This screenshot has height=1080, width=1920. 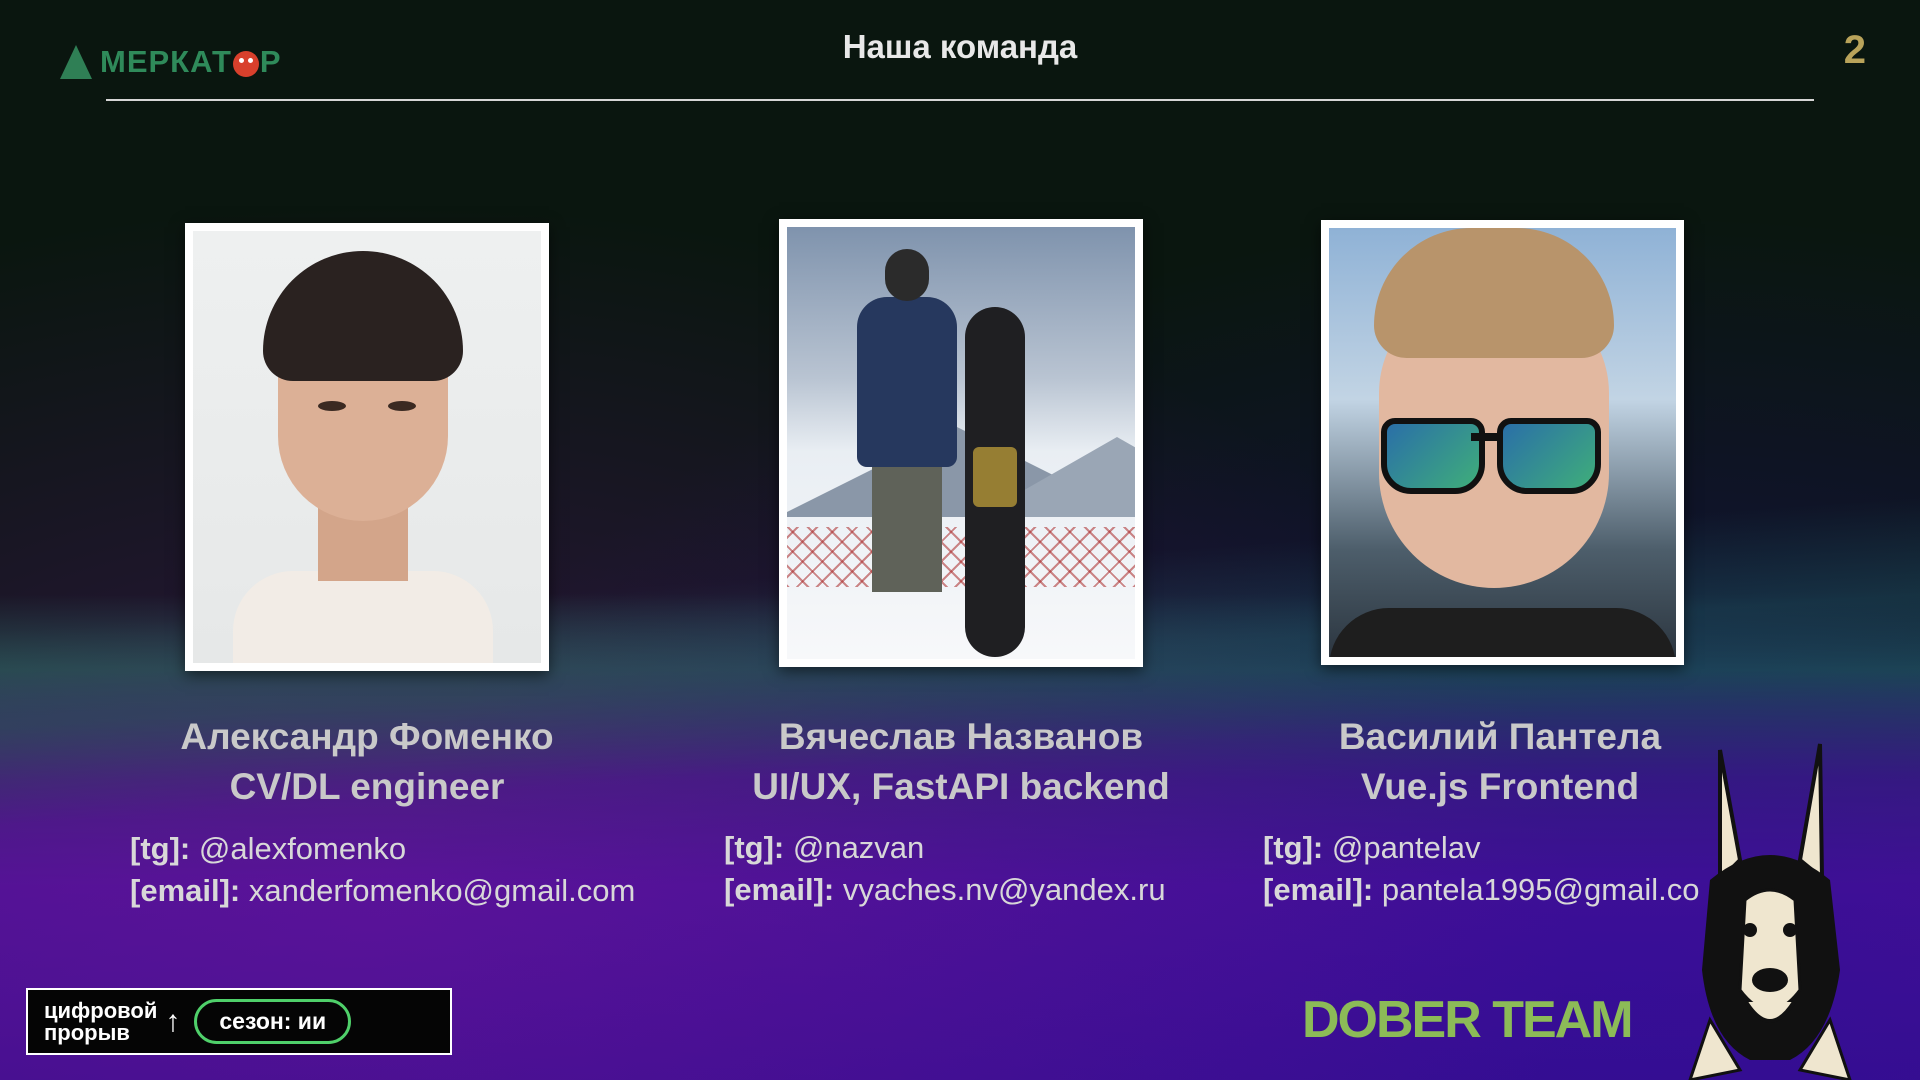 I want to click on page-title: Наша команда, so click(x=960, y=46).